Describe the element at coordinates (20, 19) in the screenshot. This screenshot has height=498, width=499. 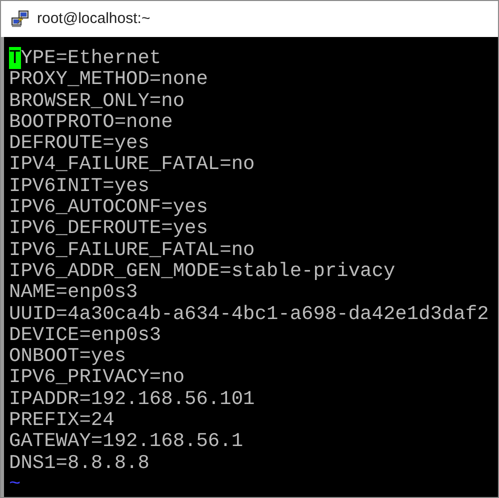
I see `computers-icon` at that location.